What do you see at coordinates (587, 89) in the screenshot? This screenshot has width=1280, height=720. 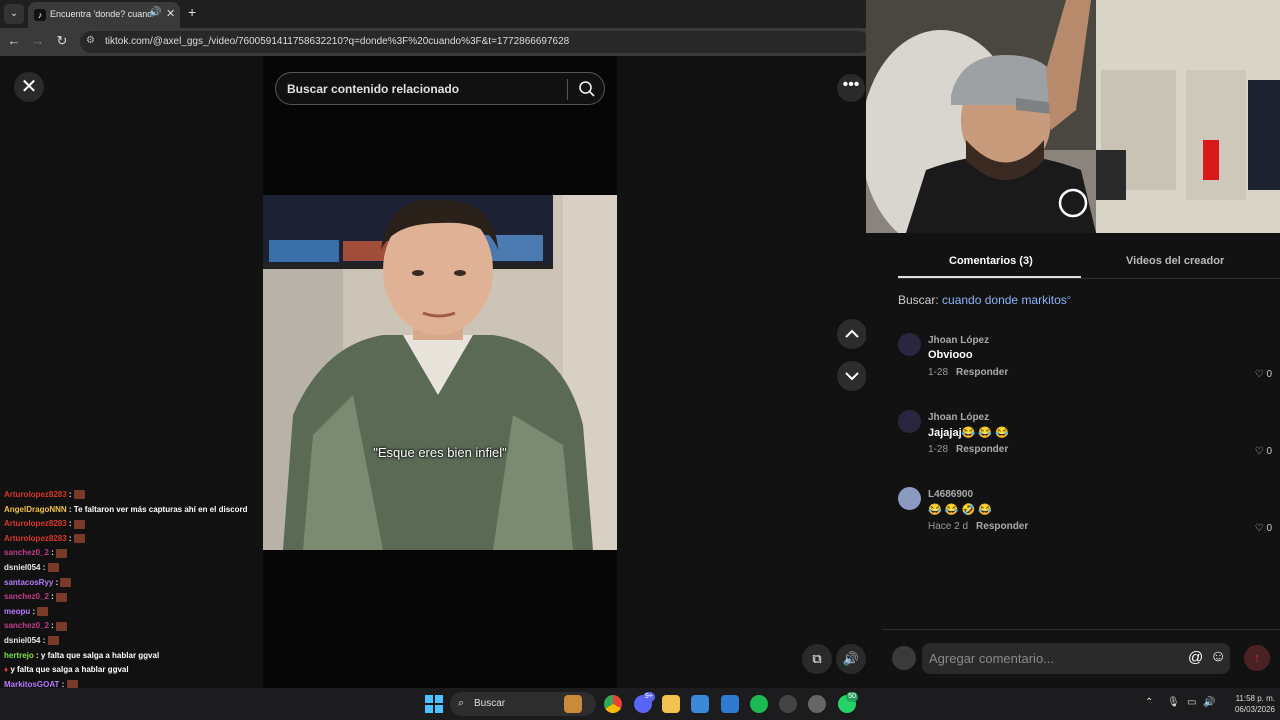 I see `search-icon` at bounding box center [587, 89].